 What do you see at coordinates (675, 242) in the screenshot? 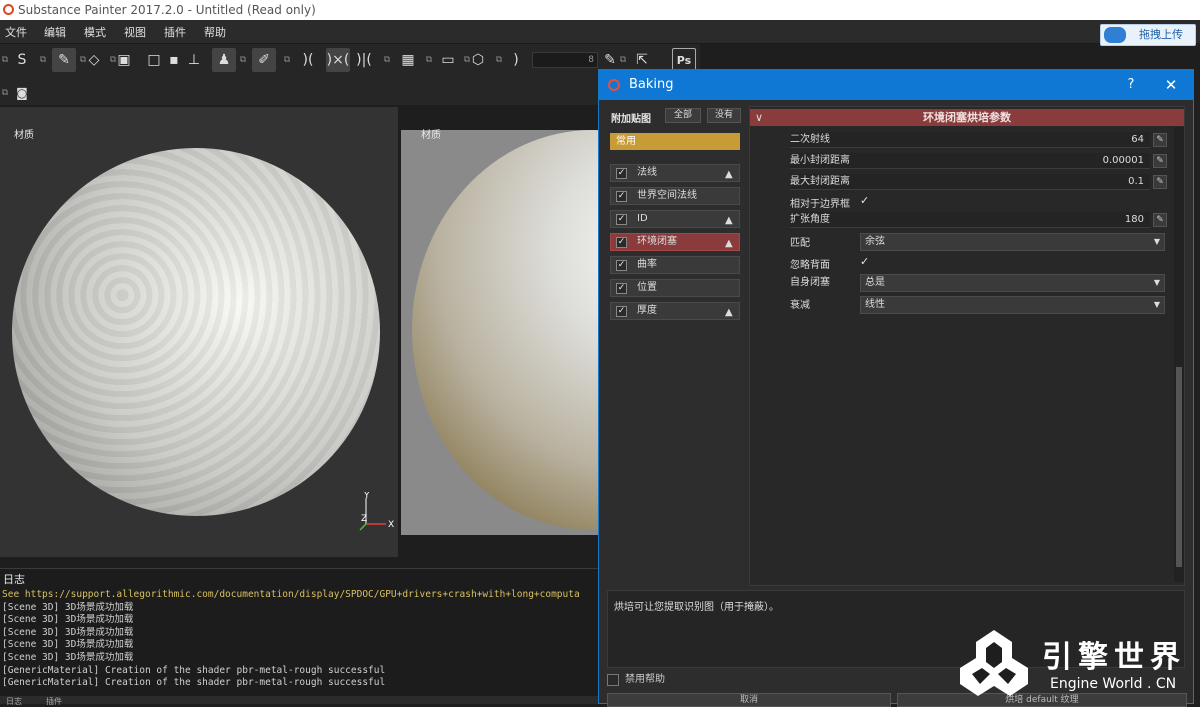
I see `map-item-ambient-occlusion: ✓ 环境闭塞 ▲` at bounding box center [675, 242].